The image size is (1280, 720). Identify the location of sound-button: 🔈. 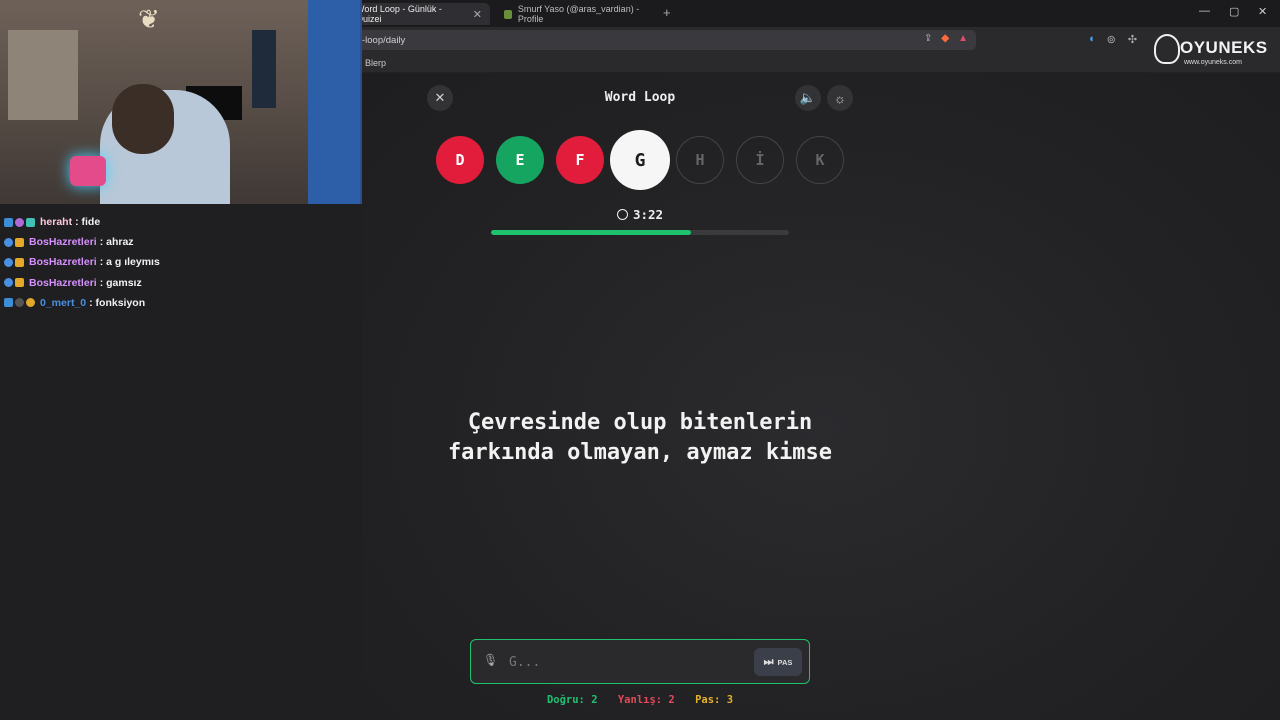
(808, 98).